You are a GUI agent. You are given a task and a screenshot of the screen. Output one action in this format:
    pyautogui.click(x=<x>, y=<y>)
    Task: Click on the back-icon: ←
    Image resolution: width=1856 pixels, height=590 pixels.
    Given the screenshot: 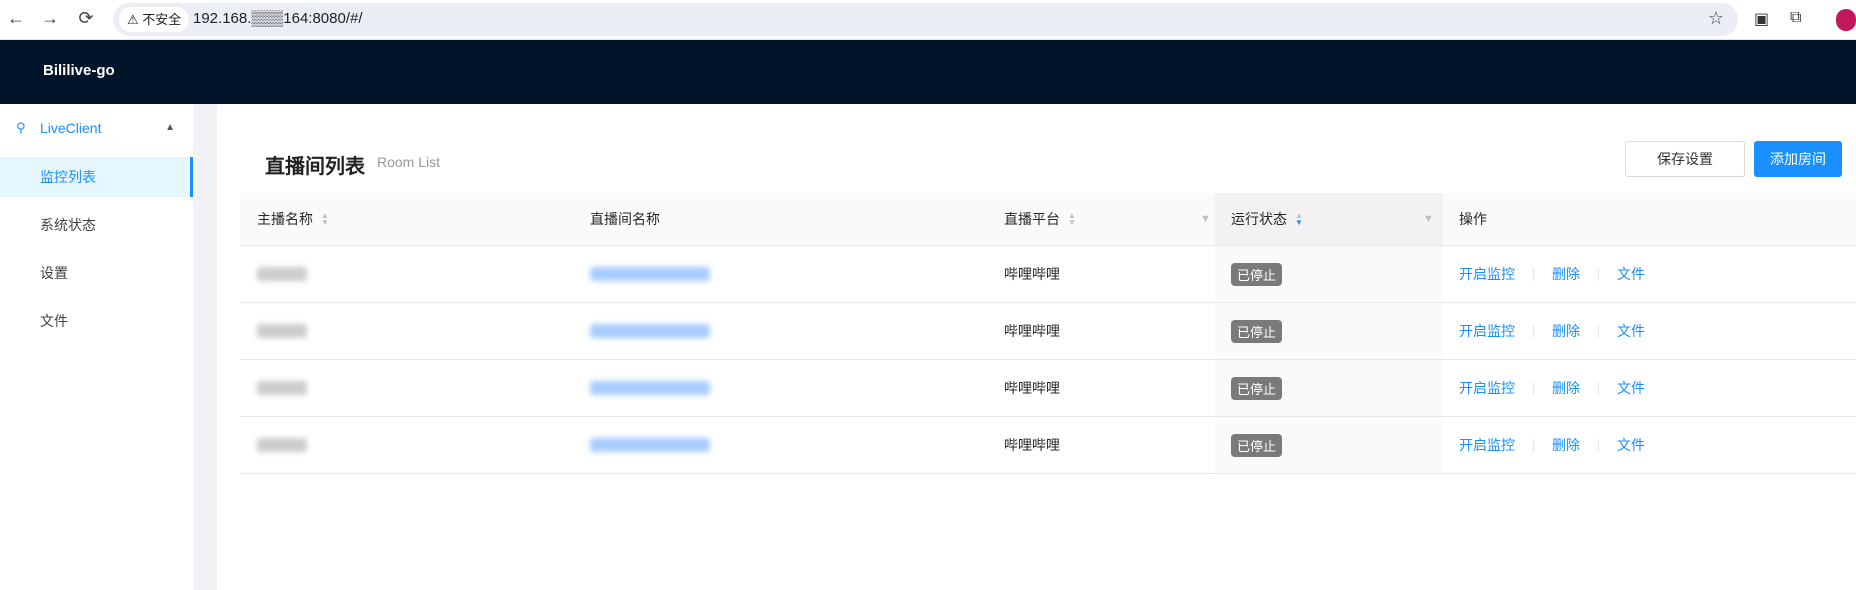 What is the action you would take?
    pyautogui.click(x=16, y=18)
    